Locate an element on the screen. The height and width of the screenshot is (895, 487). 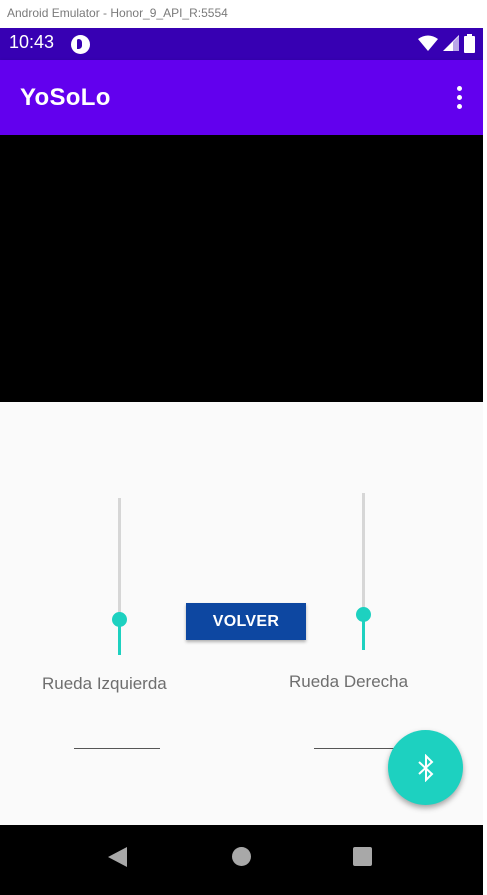
back-icon is located at coordinates (117, 857).